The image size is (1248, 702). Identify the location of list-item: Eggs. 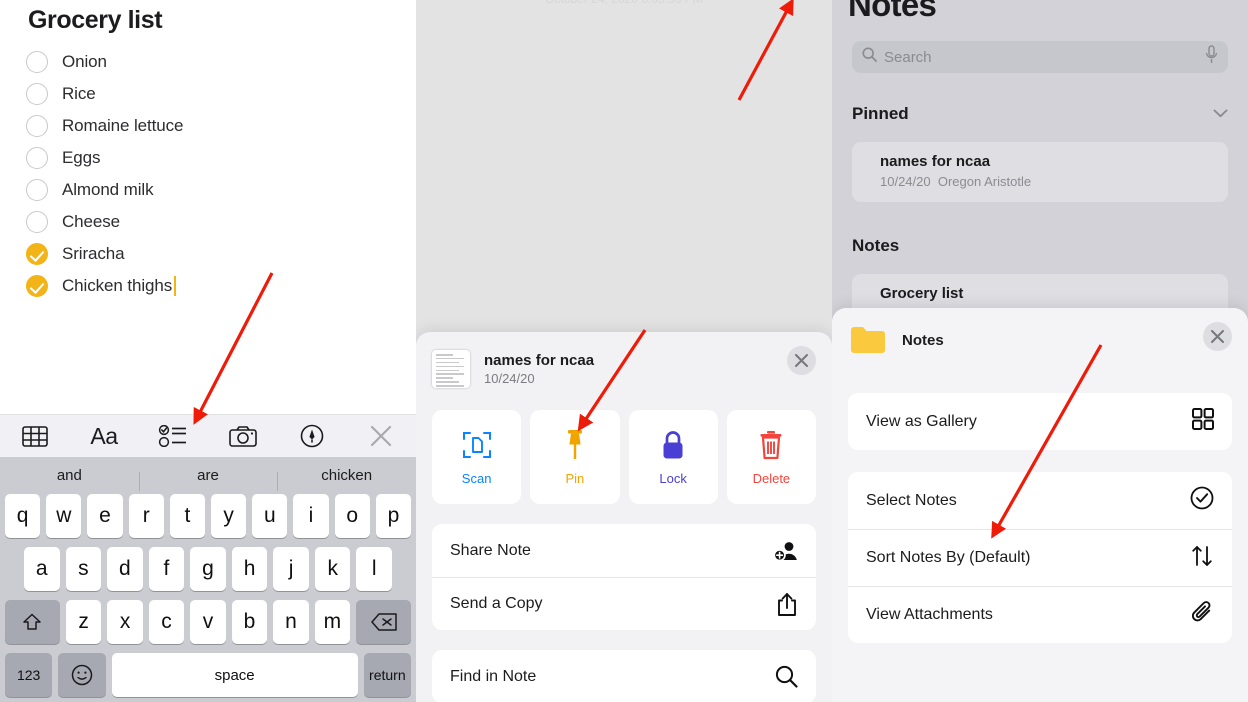
(216, 158).